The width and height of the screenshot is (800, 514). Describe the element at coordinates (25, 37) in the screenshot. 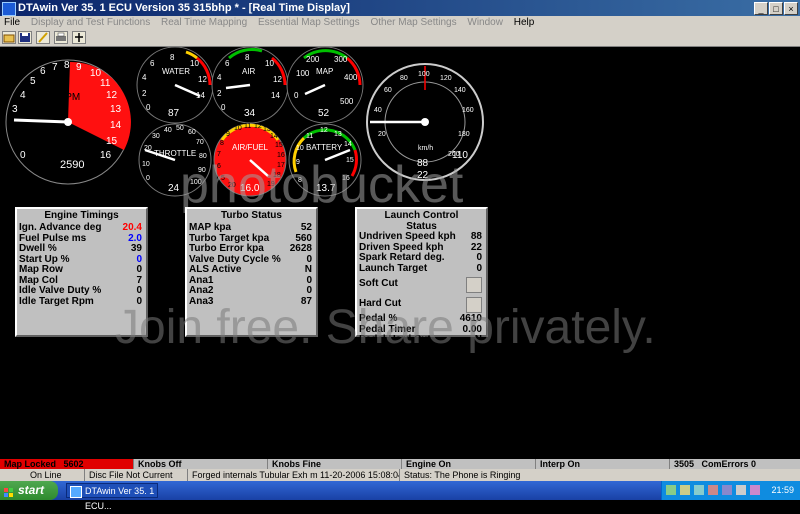

I see `save-icon` at that location.